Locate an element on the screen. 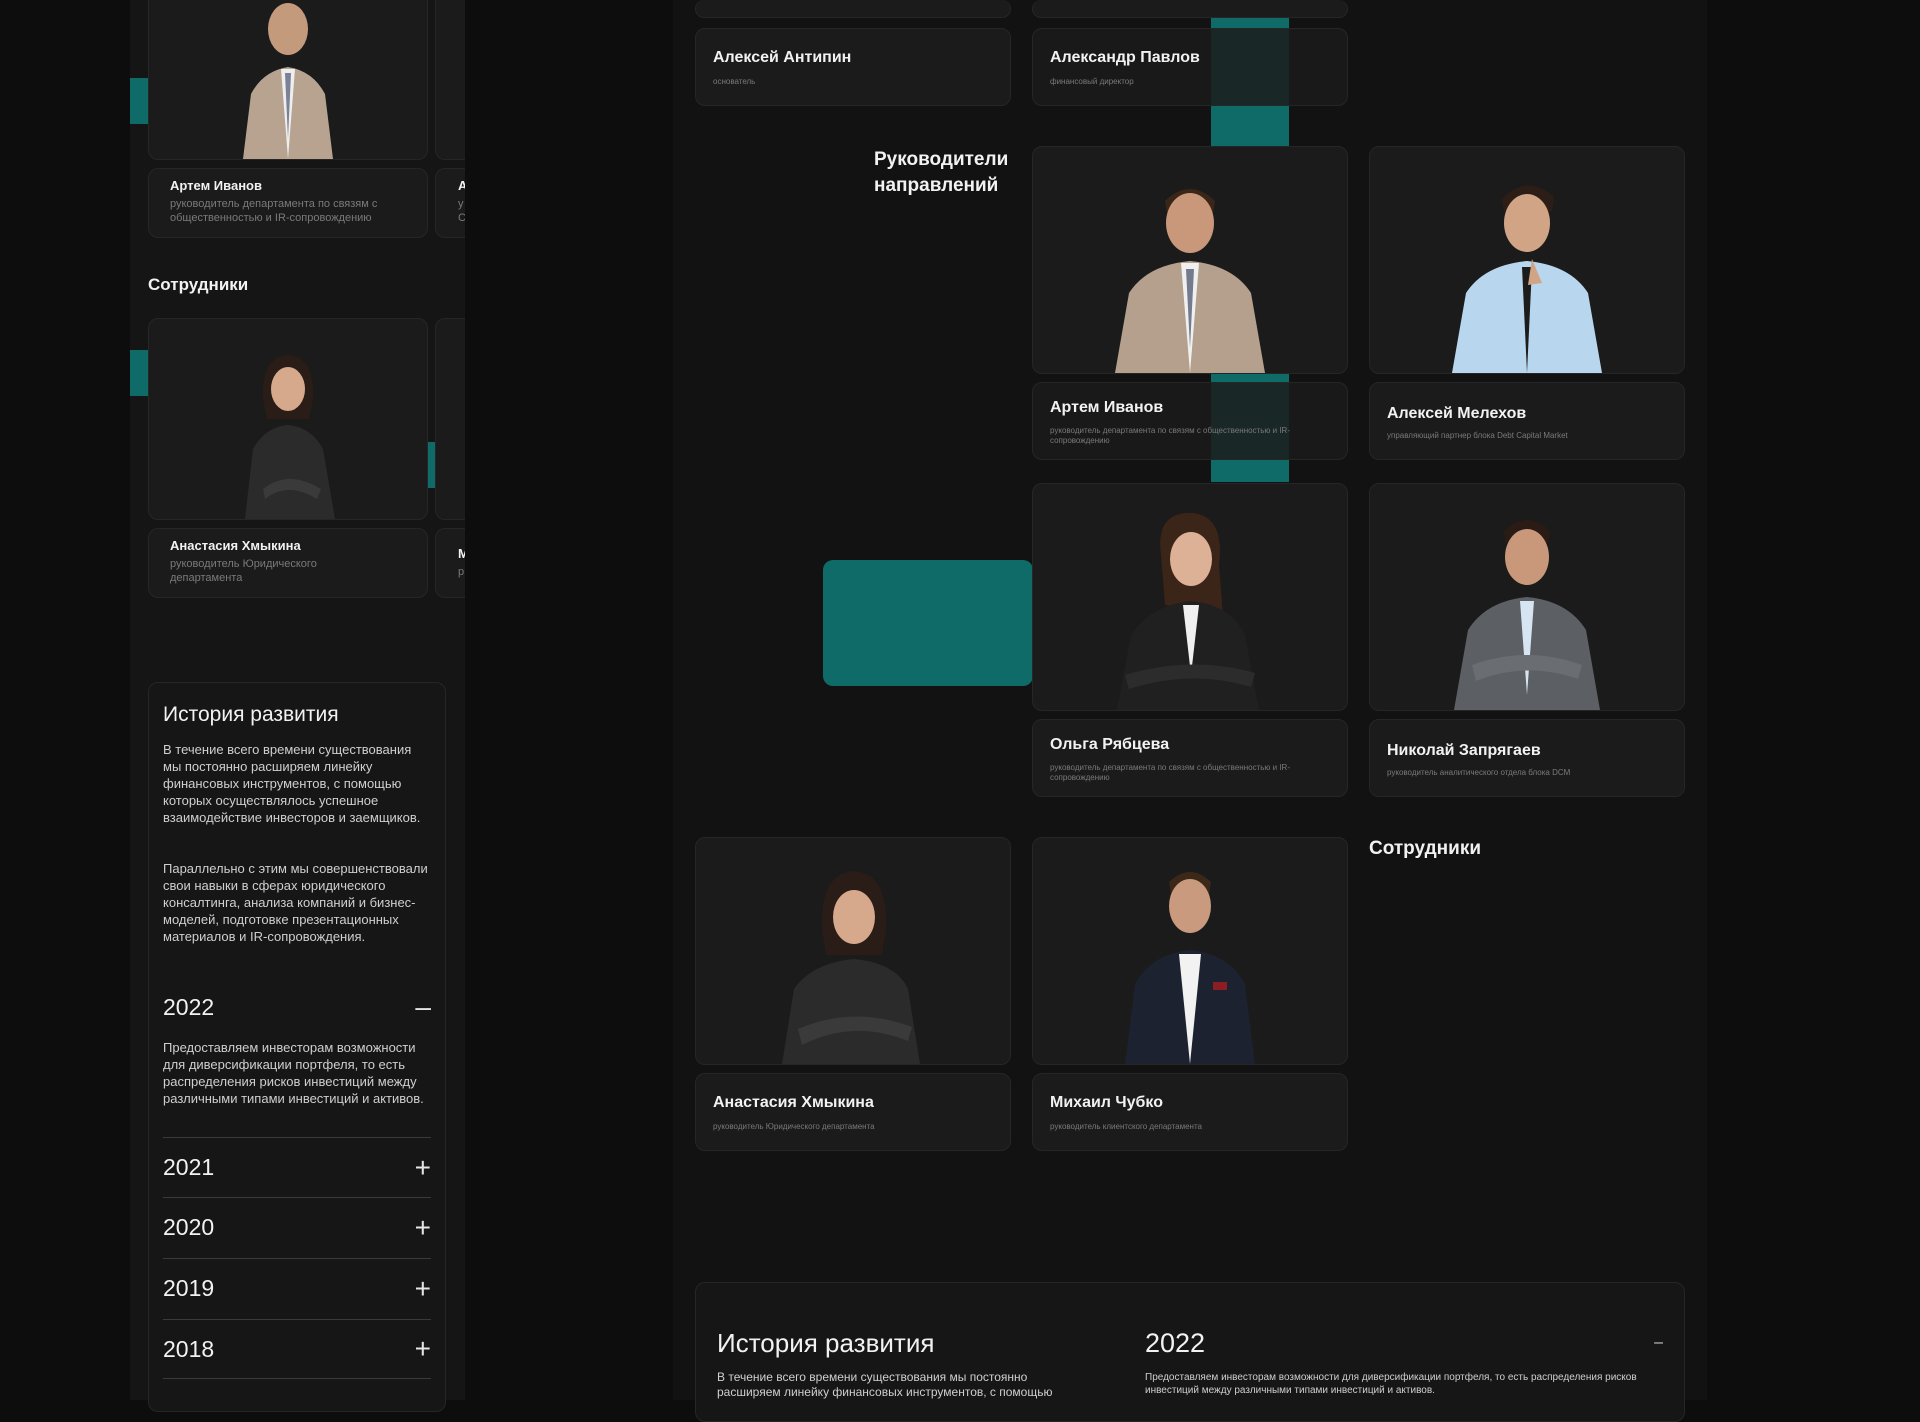 This screenshot has height=1422, width=1920. accordion-2020: 2020 + is located at coordinates (297, 1227).